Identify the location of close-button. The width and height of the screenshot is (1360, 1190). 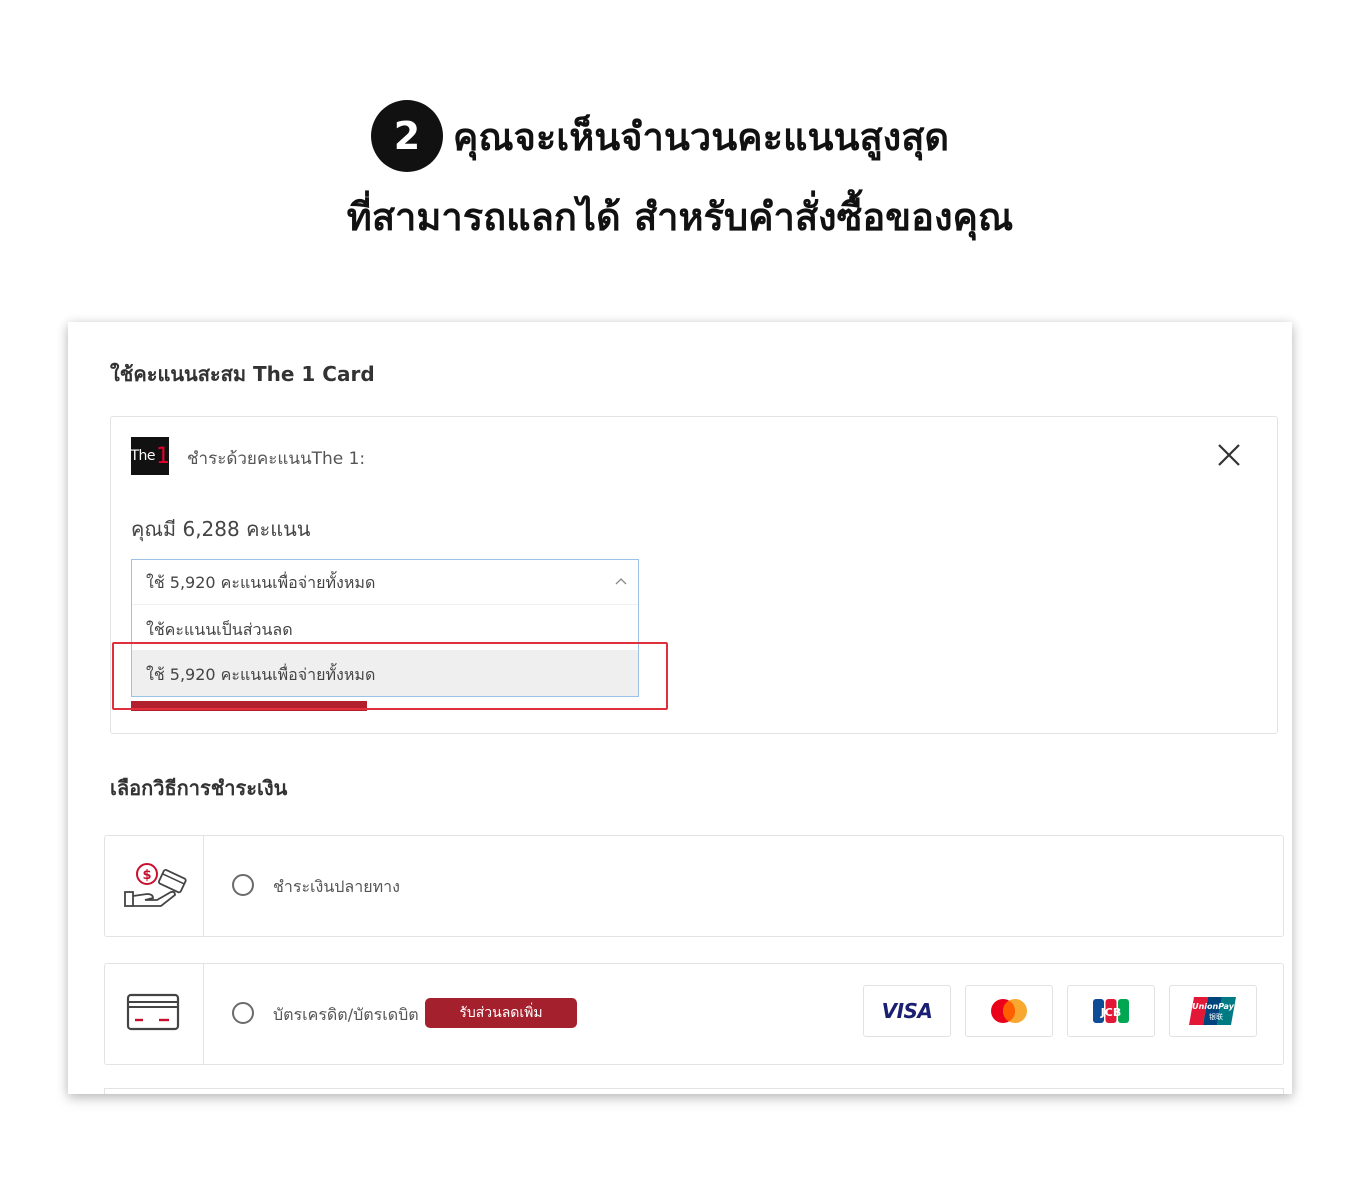
(1229, 455).